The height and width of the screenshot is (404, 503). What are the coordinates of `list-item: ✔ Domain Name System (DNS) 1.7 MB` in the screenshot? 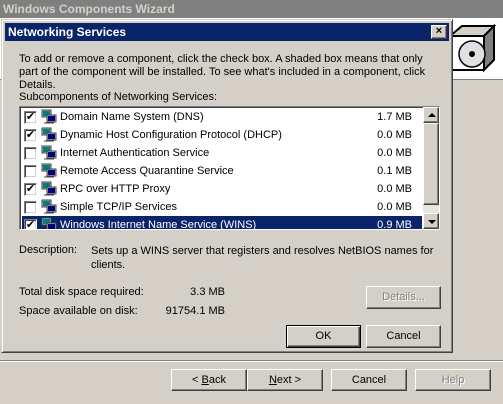 It's located at (222, 117).